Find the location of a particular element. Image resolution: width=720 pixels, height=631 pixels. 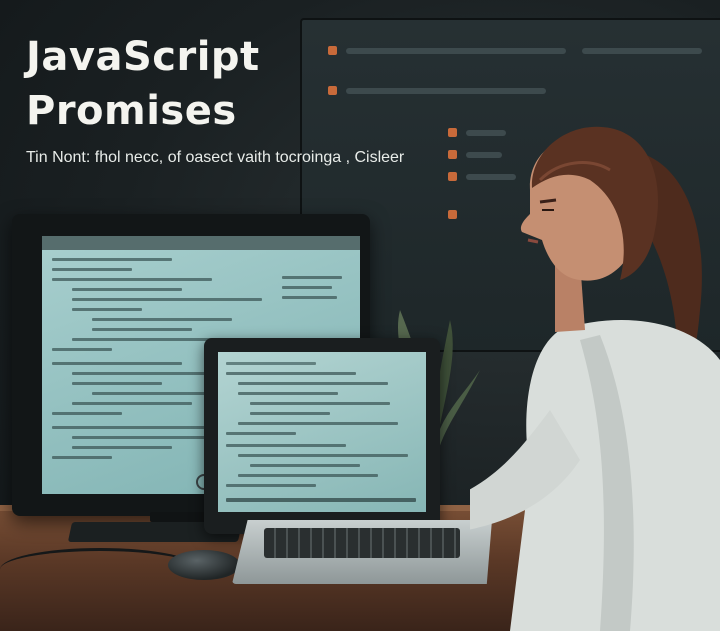

page-title: JavaScript Promises is located at coordinates (143, 84).